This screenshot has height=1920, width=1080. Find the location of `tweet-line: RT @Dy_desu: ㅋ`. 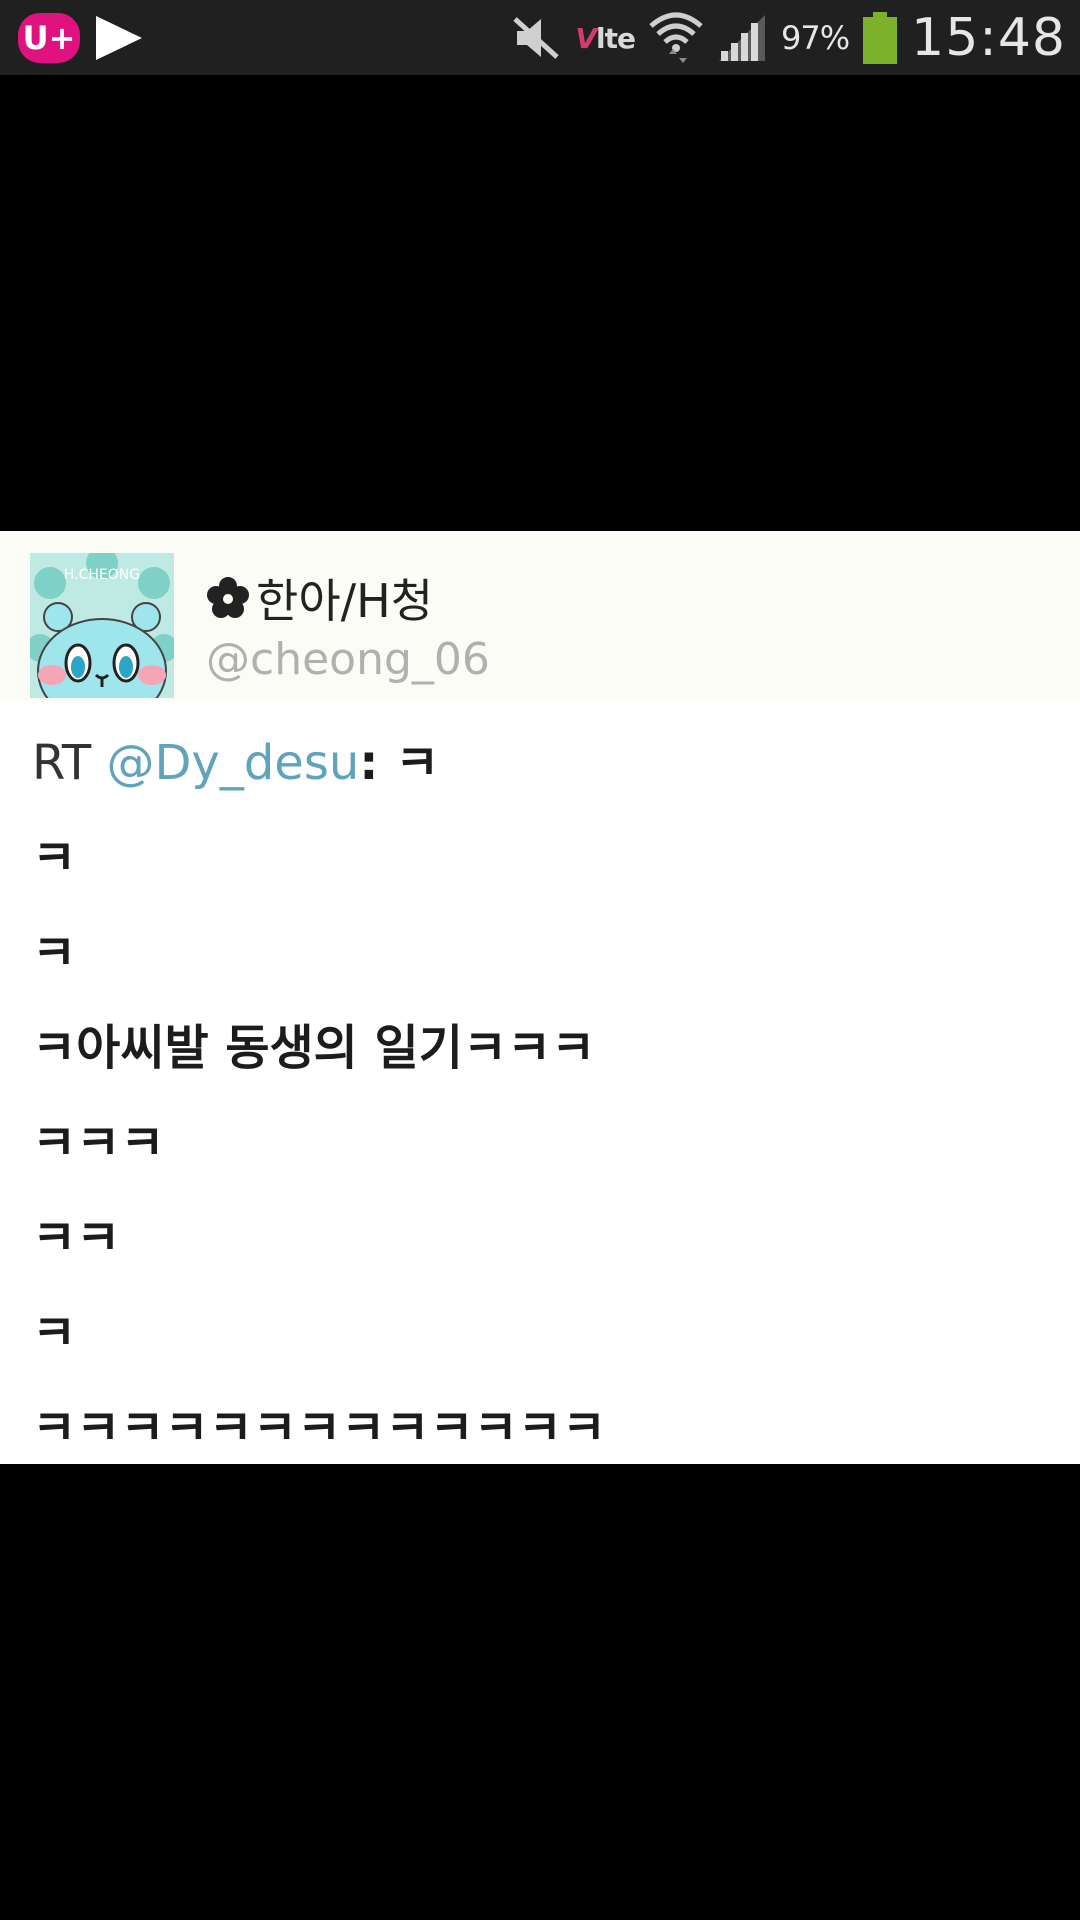

tweet-line: RT @Dy_desu: ㅋ is located at coordinates (319, 780).